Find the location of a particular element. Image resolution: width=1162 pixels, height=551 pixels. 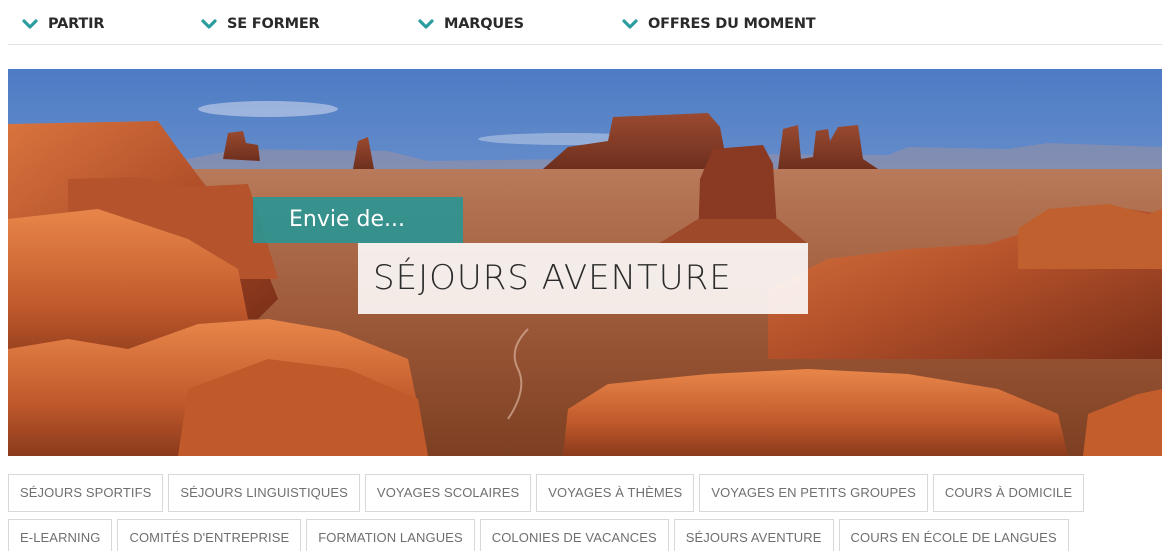

nav-item-label: PARTIR is located at coordinates (76, 24).